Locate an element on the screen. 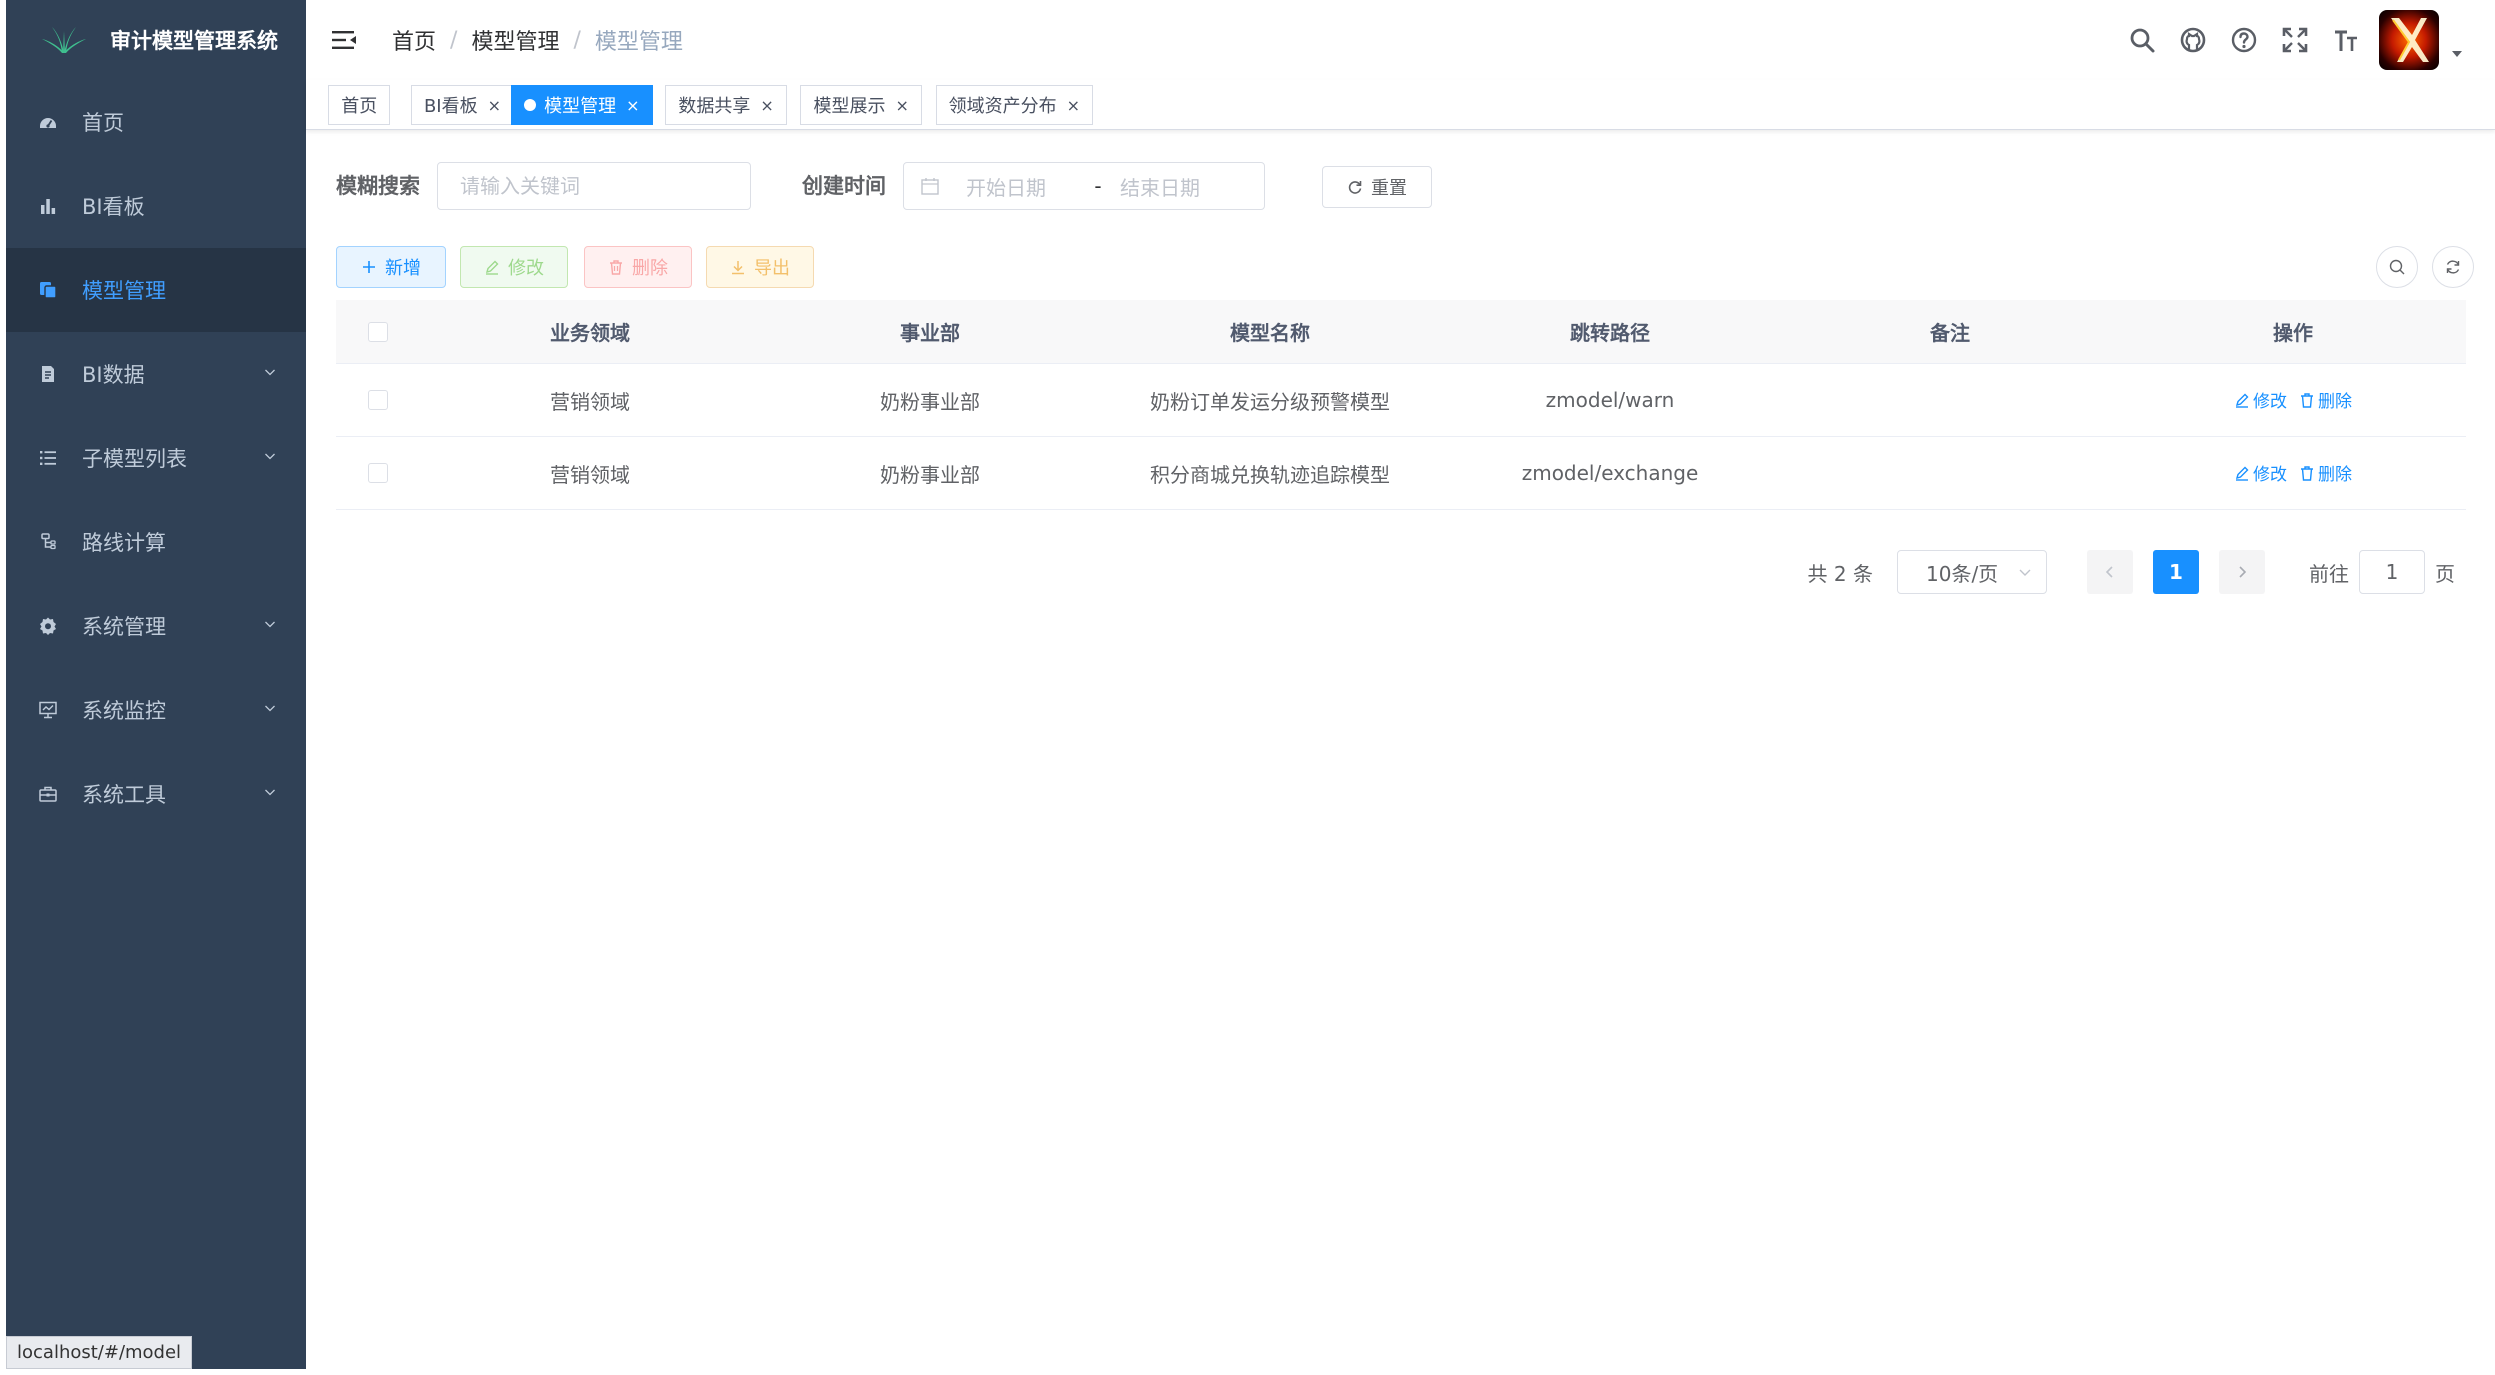  add-button: 新增 is located at coordinates (391, 267).